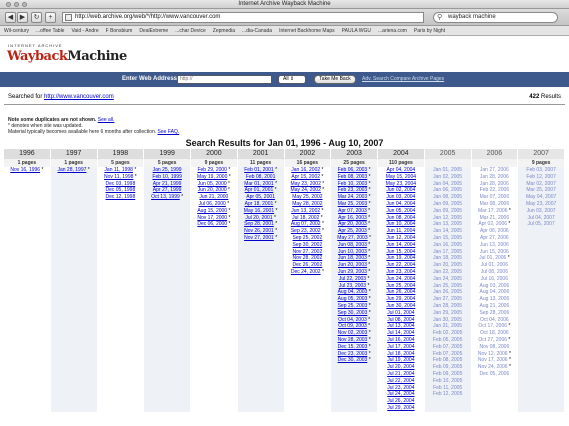  Describe the element at coordinates (84, 31) in the screenshot. I see `bookmark-item: Vaid - Andre` at that location.